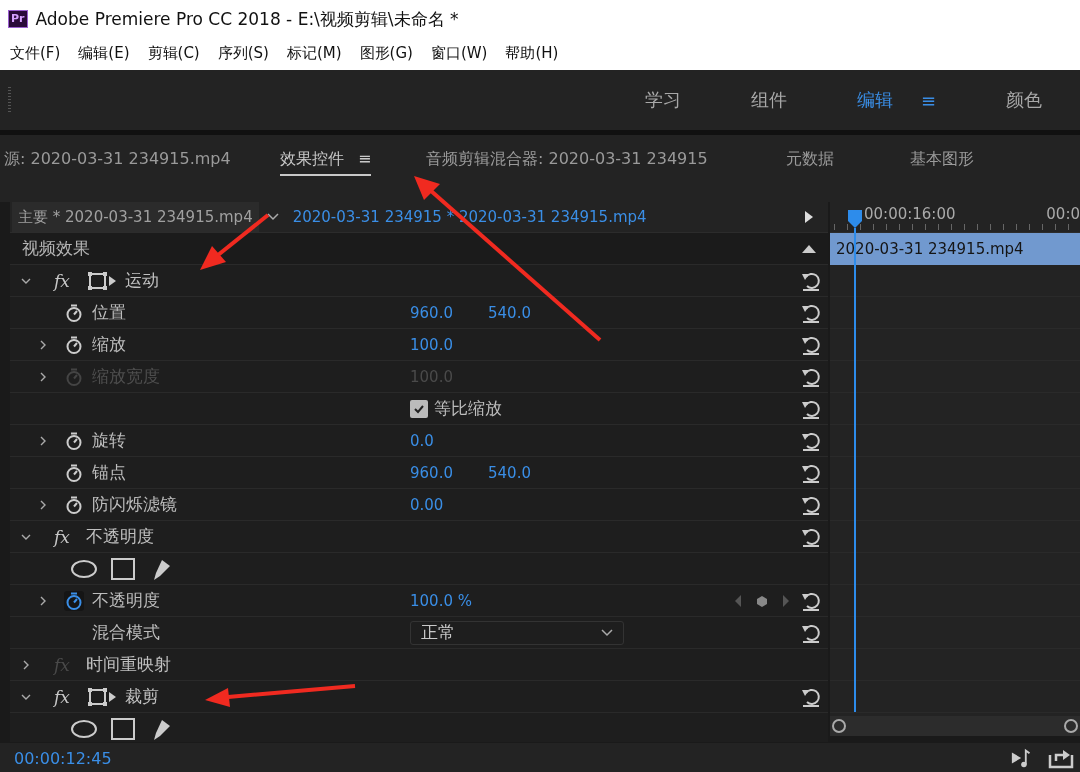 The height and width of the screenshot is (772, 1080). What do you see at coordinates (910, 214) in the screenshot?
I see `ruler-label: 00:00:16:00` at bounding box center [910, 214].